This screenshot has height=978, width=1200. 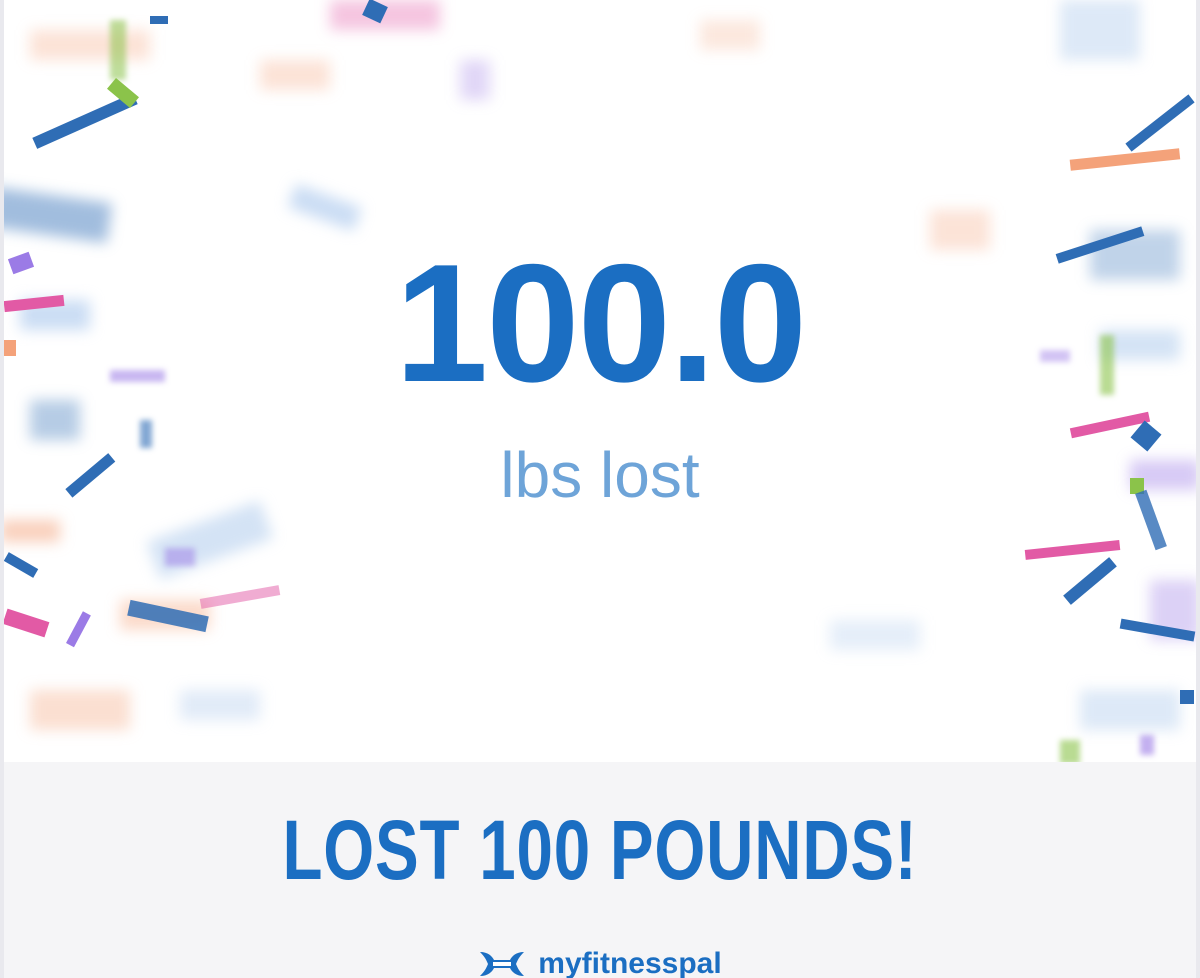 What do you see at coordinates (1198, 489) in the screenshot?
I see `card-edge-right` at bounding box center [1198, 489].